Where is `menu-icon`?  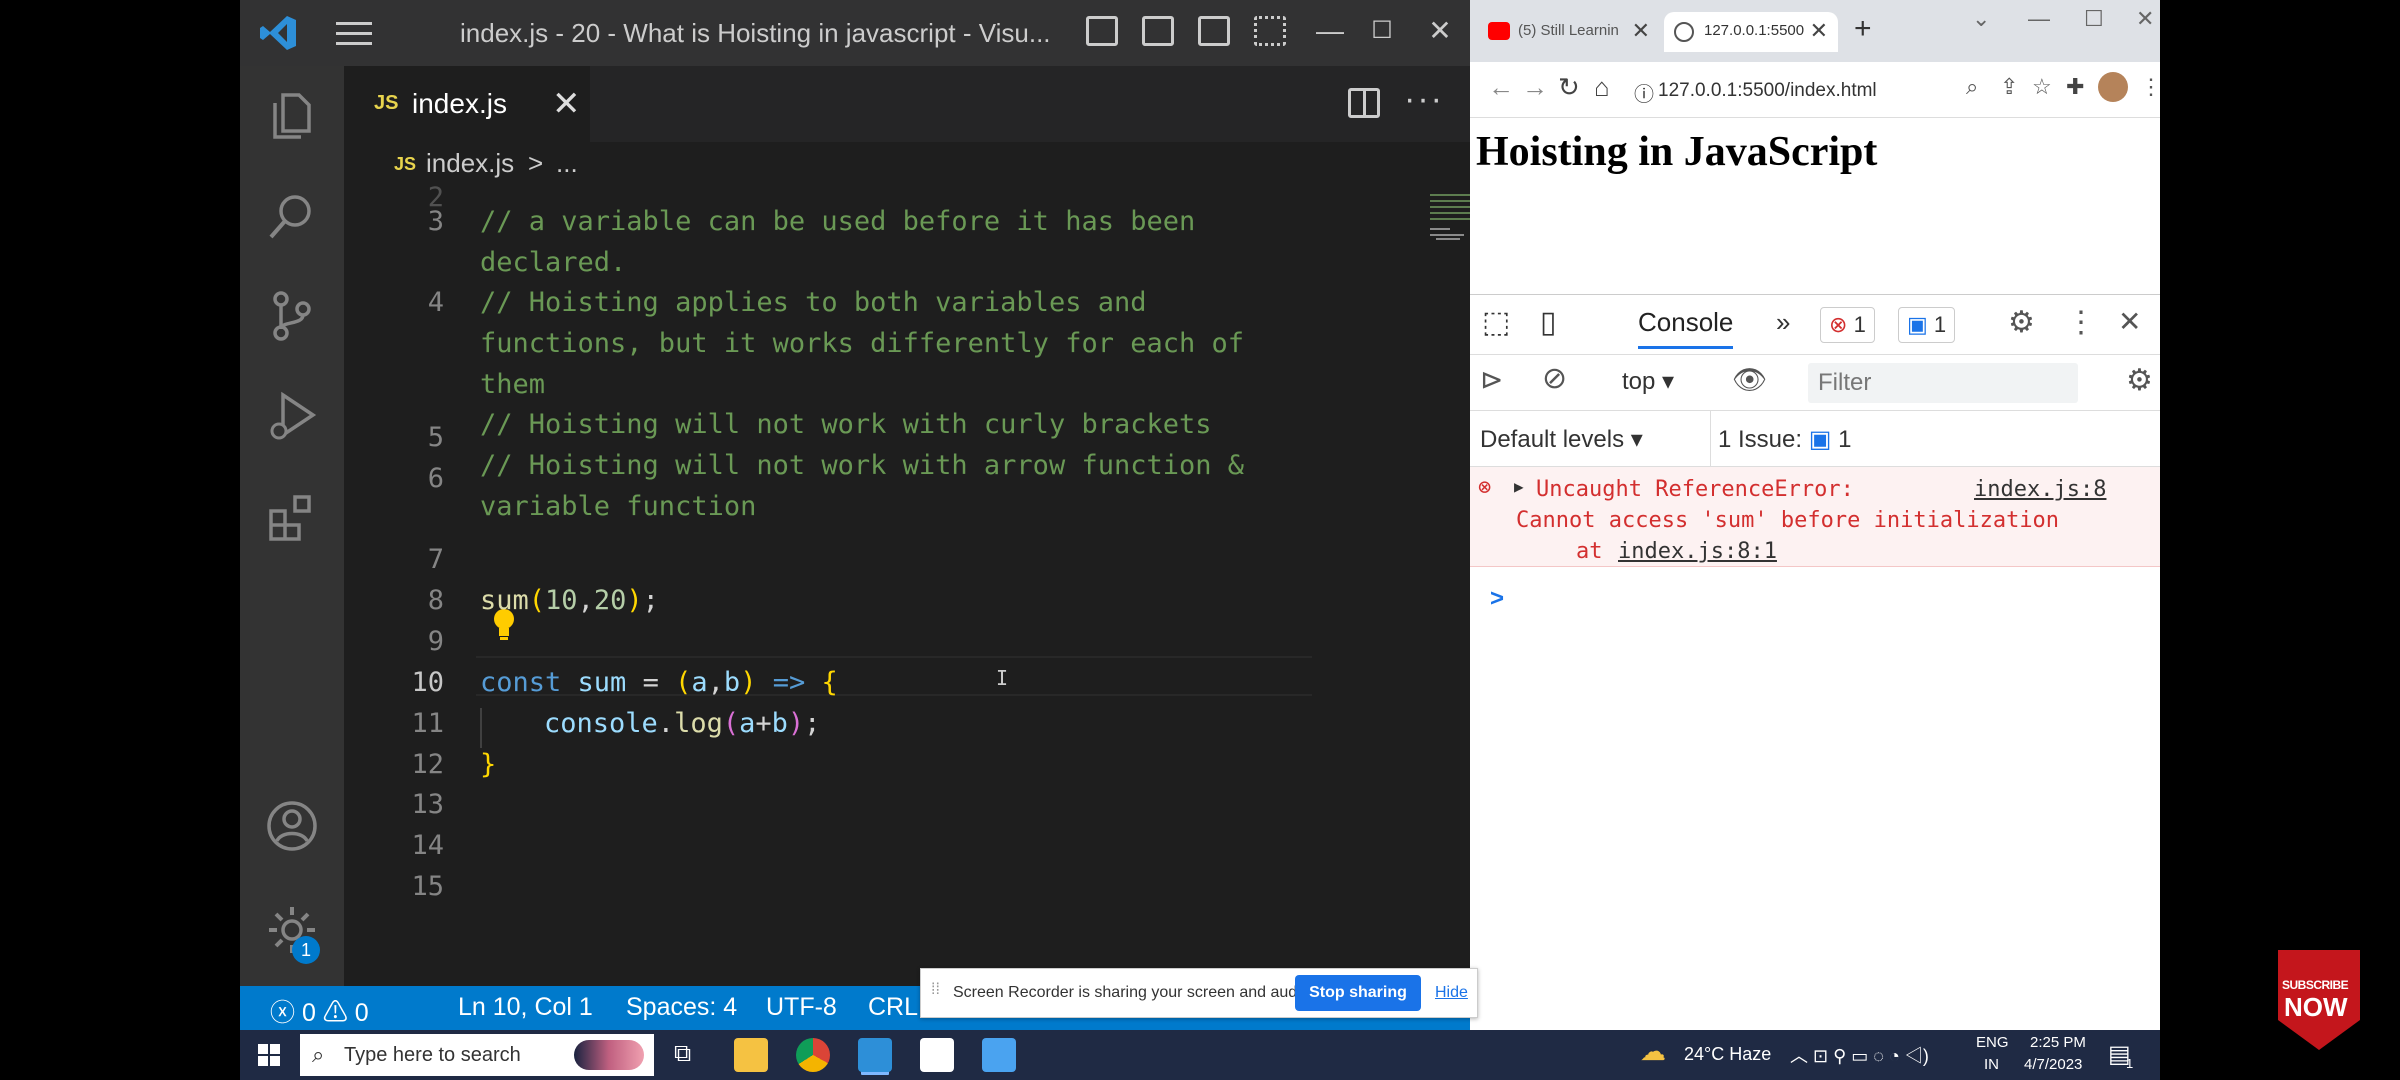 menu-icon is located at coordinates (354, 34).